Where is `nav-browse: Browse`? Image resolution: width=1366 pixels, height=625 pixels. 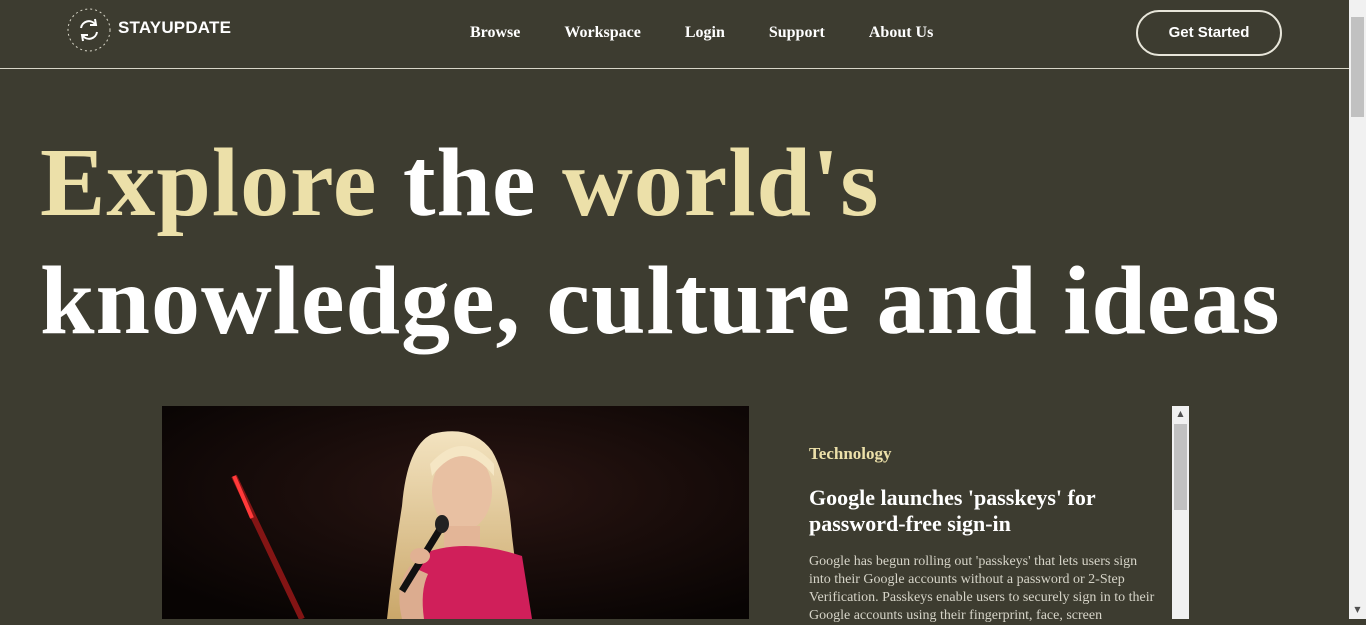
nav-browse: Browse is located at coordinates (495, 33).